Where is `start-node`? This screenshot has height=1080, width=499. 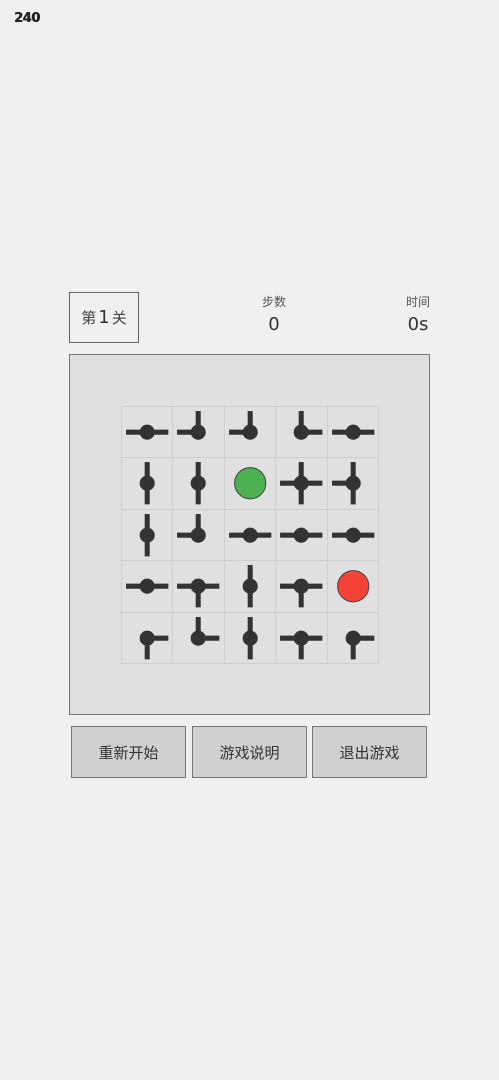
start-node is located at coordinates (250, 483).